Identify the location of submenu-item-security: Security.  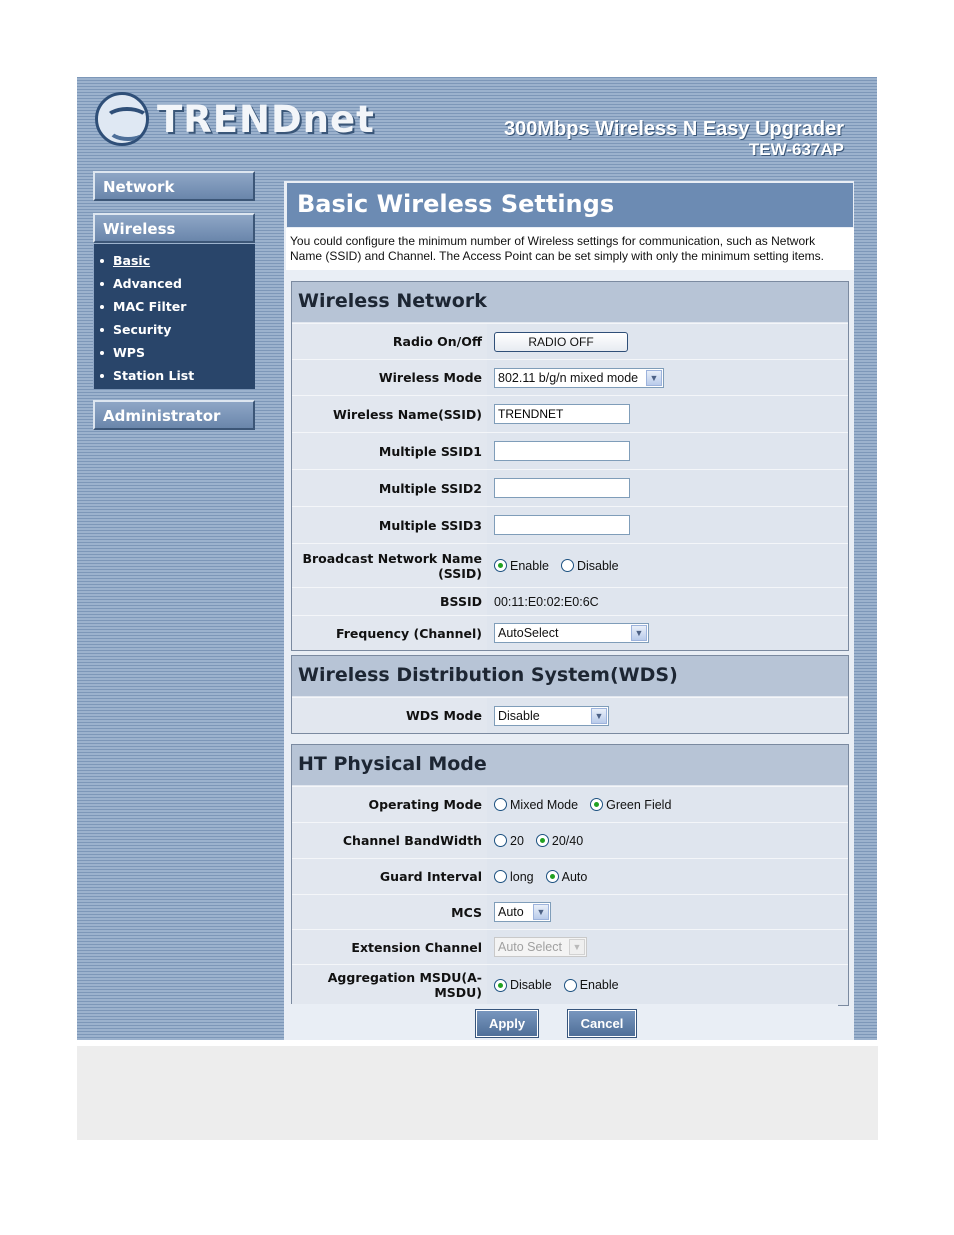
(176, 330).